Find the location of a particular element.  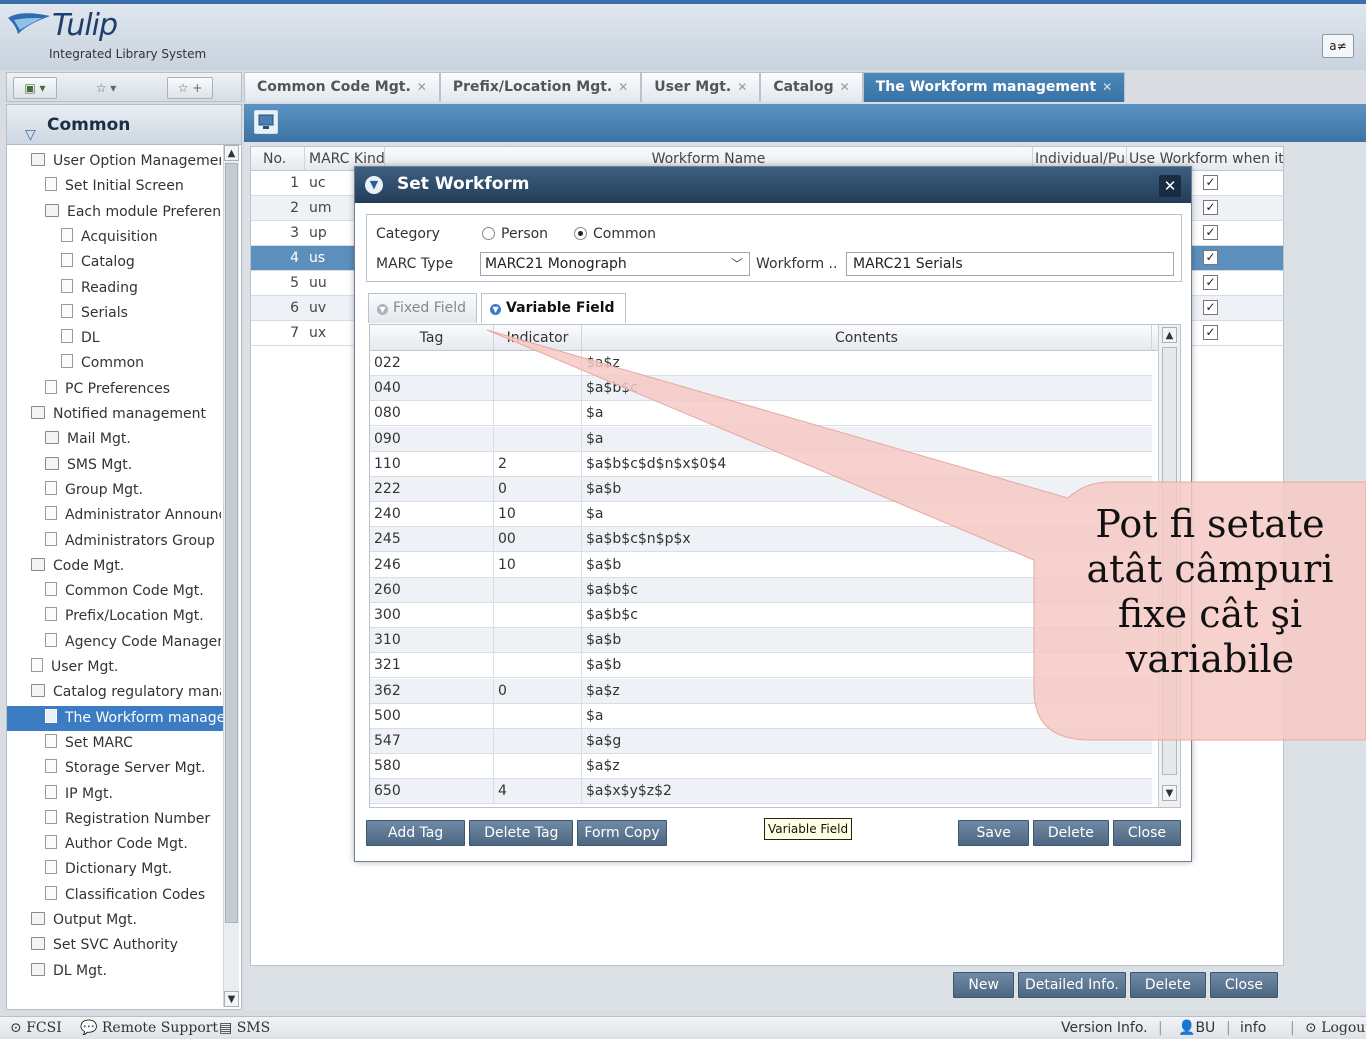

info-link: info is located at coordinates (1253, 1028).